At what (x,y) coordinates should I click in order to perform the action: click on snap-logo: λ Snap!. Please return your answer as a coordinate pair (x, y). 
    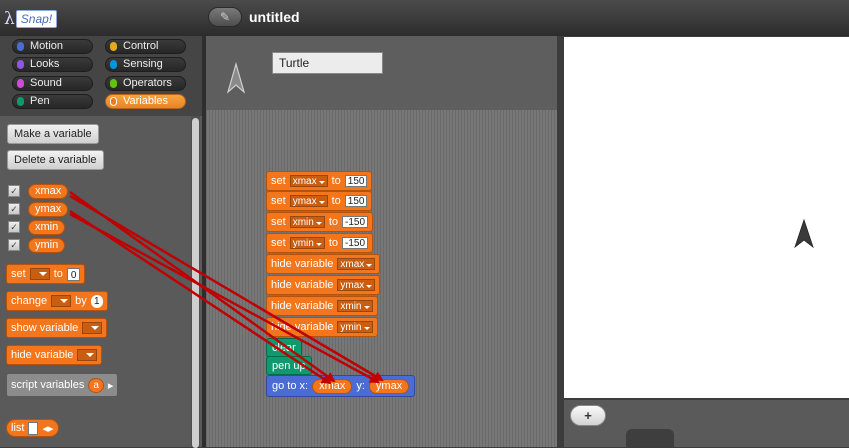
    Looking at the image, I should click on (31, 19).